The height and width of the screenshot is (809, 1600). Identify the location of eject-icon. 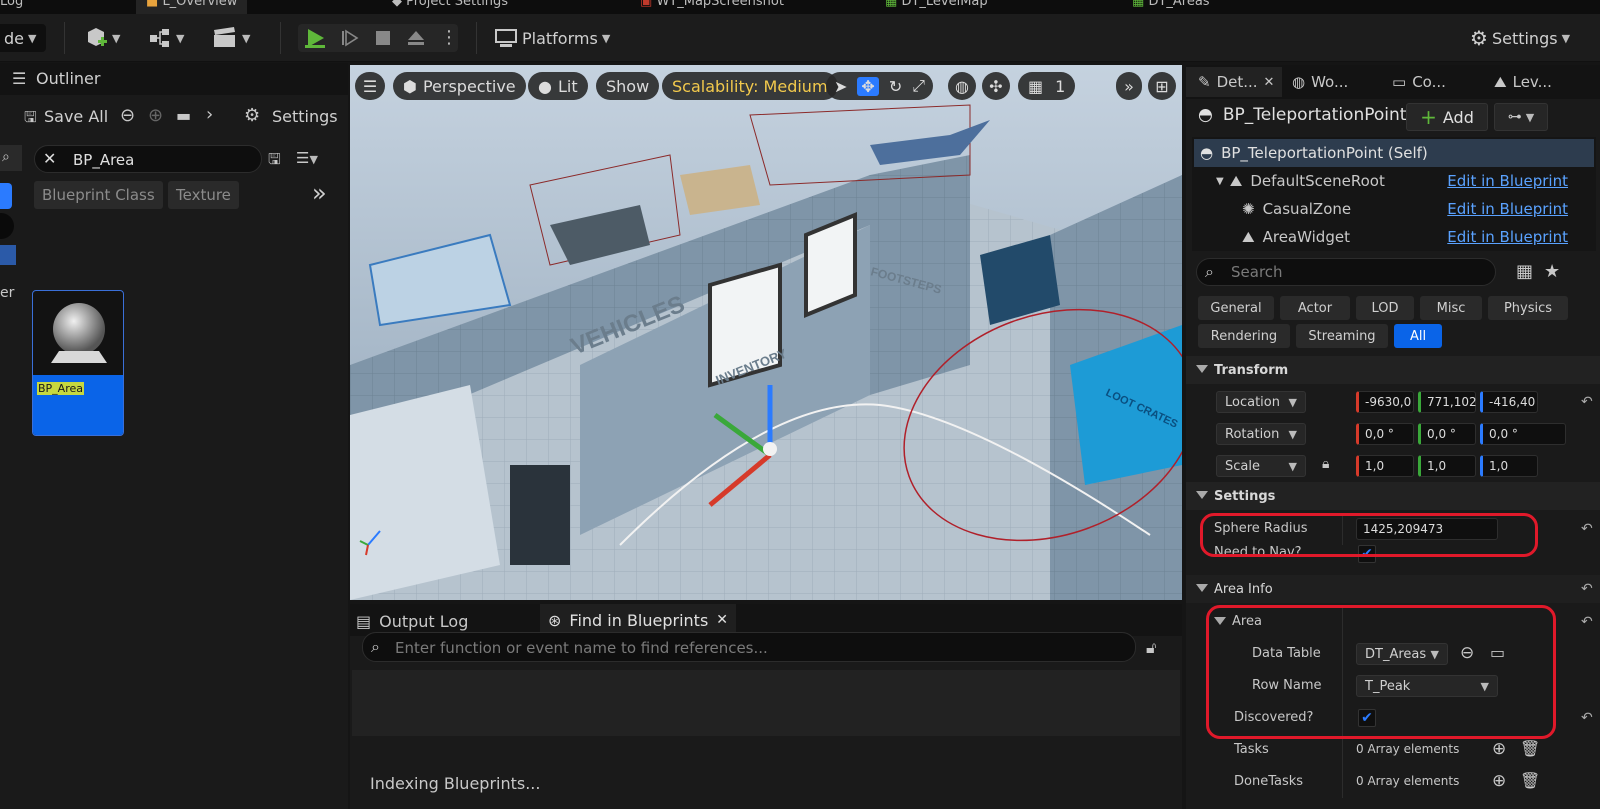
(416, 38).